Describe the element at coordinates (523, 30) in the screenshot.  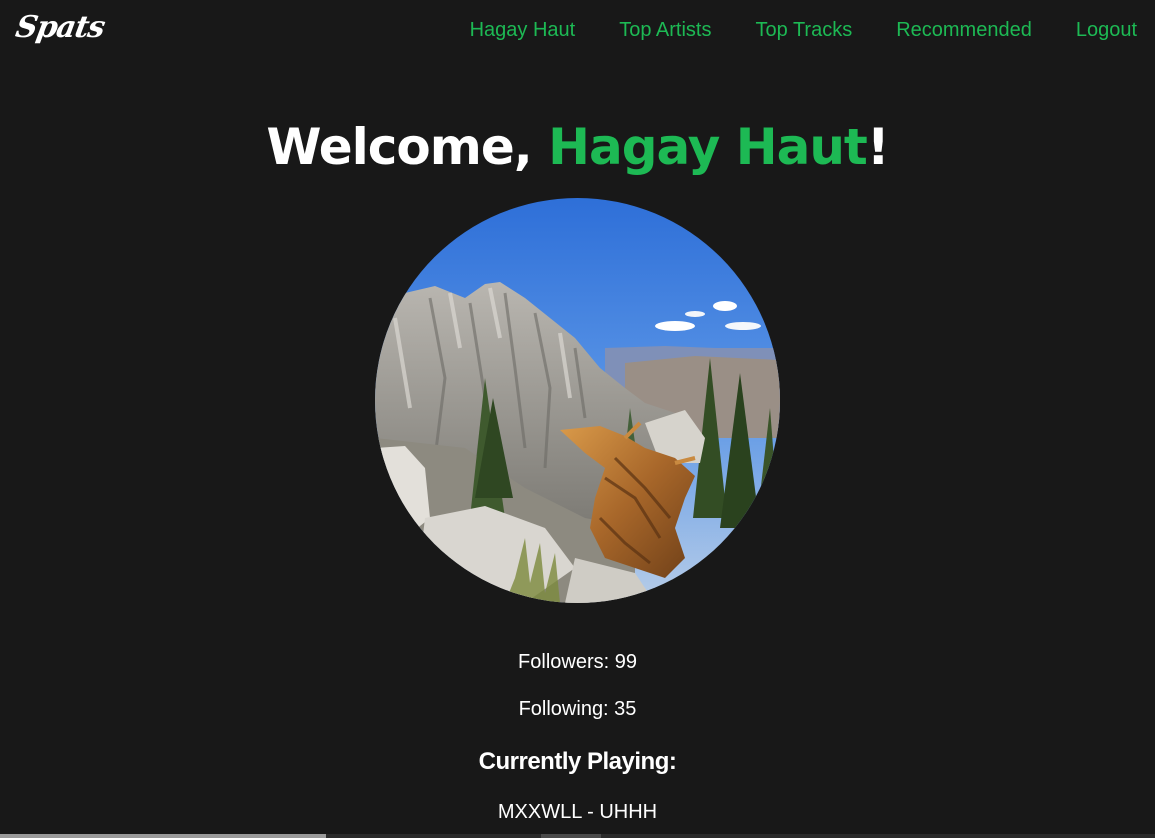
I see `nav-link-profile: Hagay Haut` at that location.